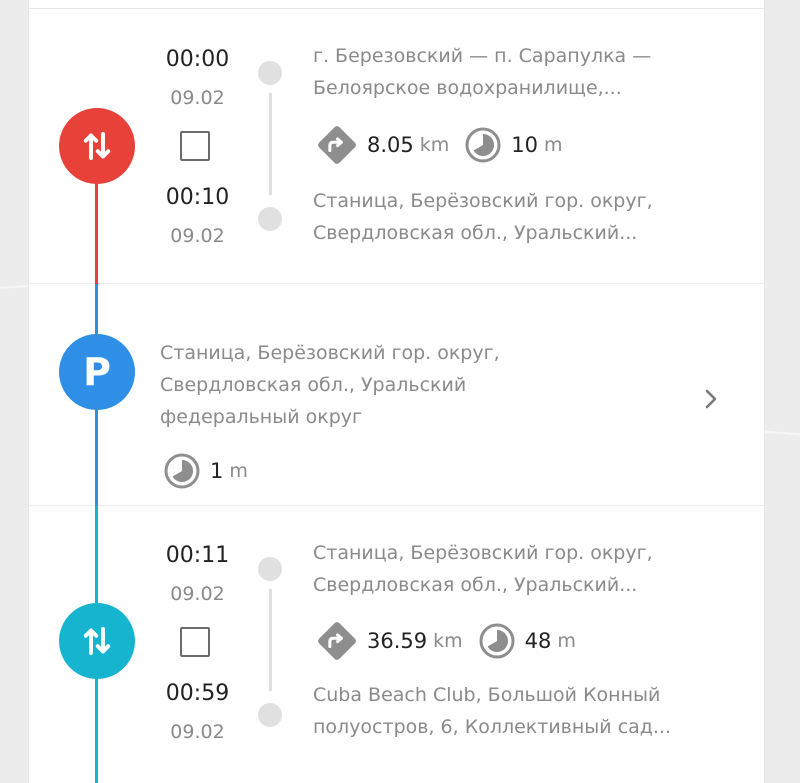  Describe the element at coordinates (525, 145) in the screenshot. I see `duration-value: 10` at that location.